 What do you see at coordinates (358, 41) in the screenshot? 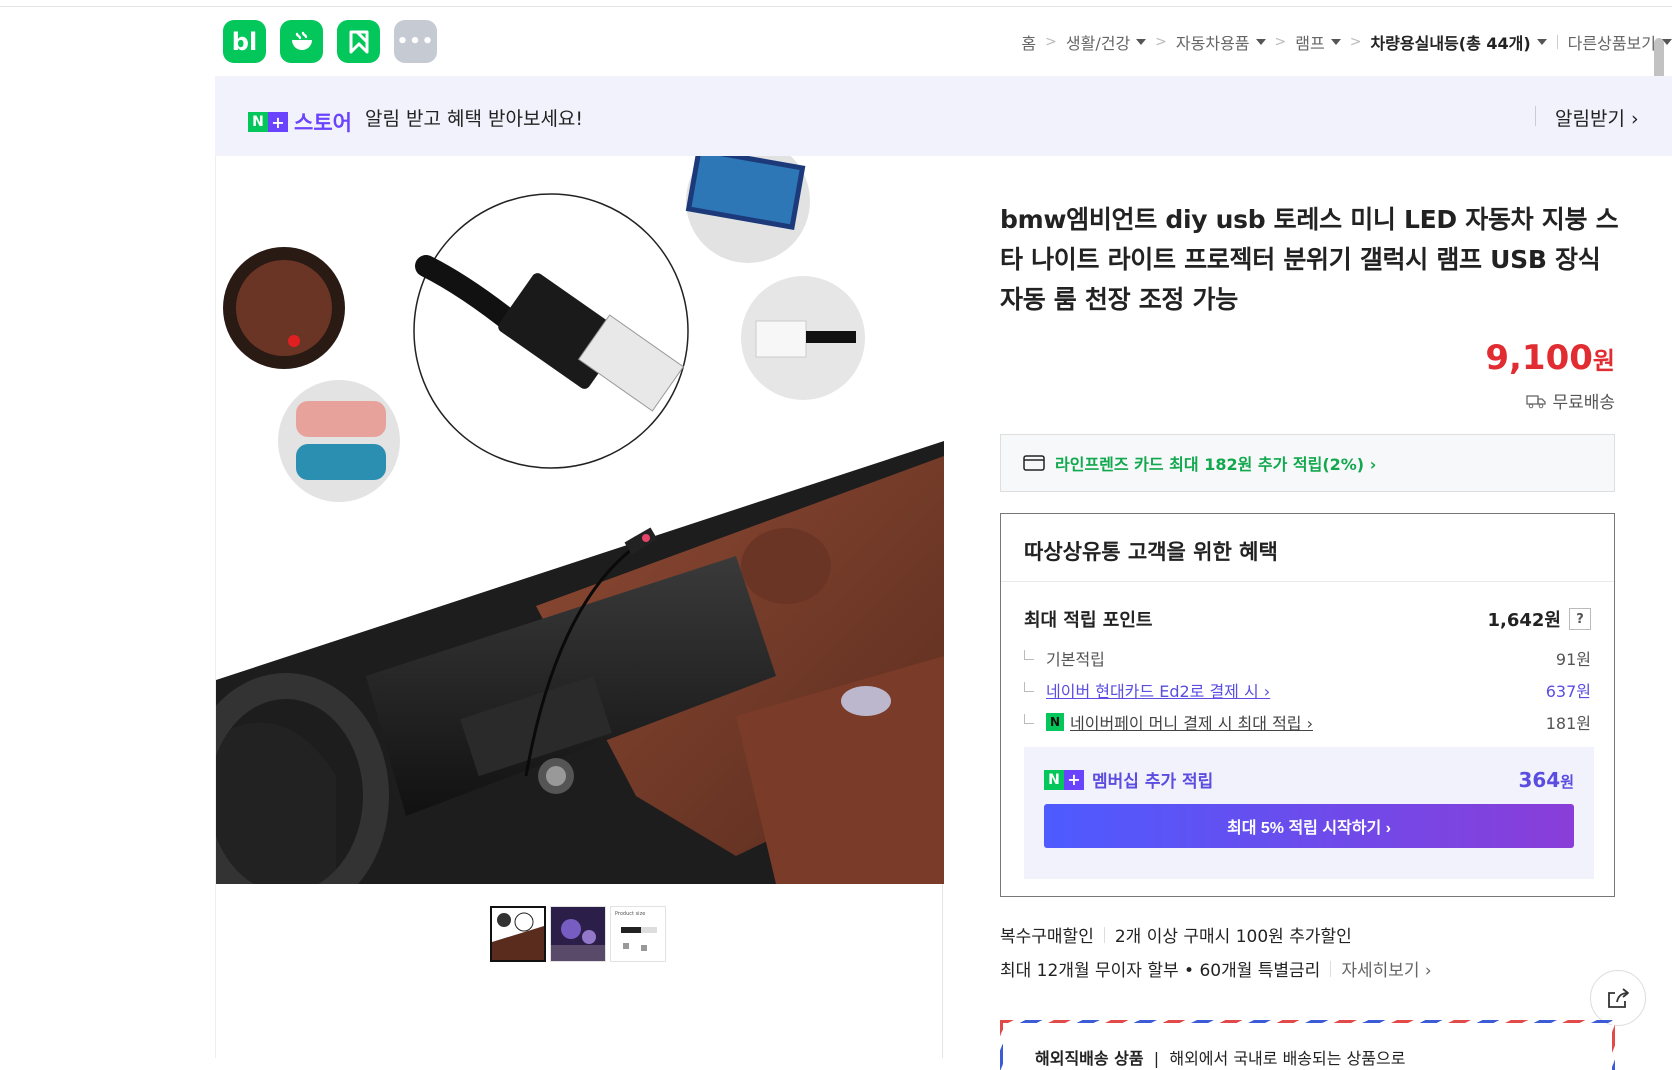
I see `bookmark-app-icon` at bounding box center [358, 41].